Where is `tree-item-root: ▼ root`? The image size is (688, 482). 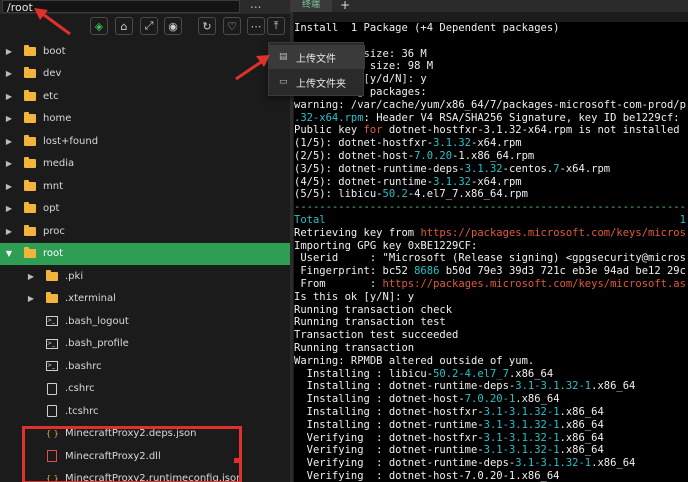
tree-item-root: ▼ root is located at coordinates (145, 253).